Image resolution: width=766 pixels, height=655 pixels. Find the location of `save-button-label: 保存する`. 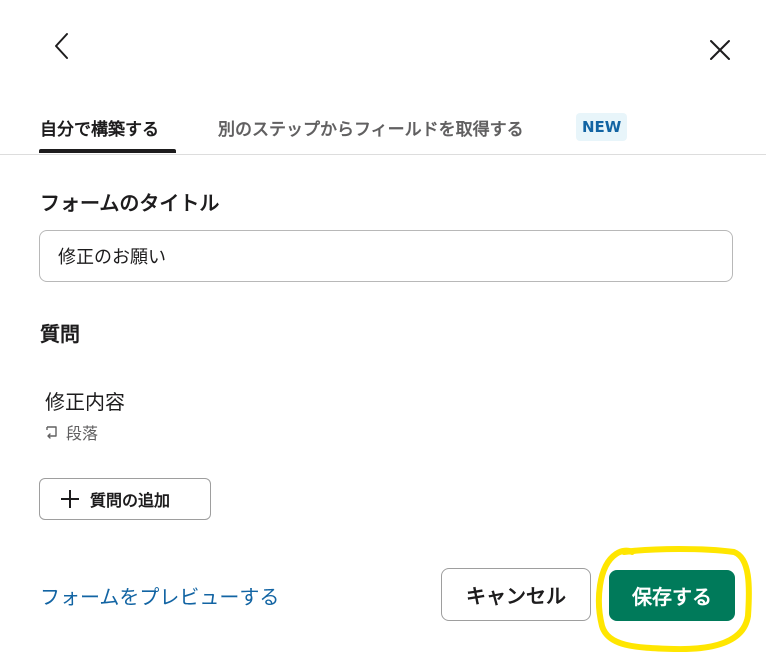

save-button-label: 保存する is located at coordinates (672, 597).